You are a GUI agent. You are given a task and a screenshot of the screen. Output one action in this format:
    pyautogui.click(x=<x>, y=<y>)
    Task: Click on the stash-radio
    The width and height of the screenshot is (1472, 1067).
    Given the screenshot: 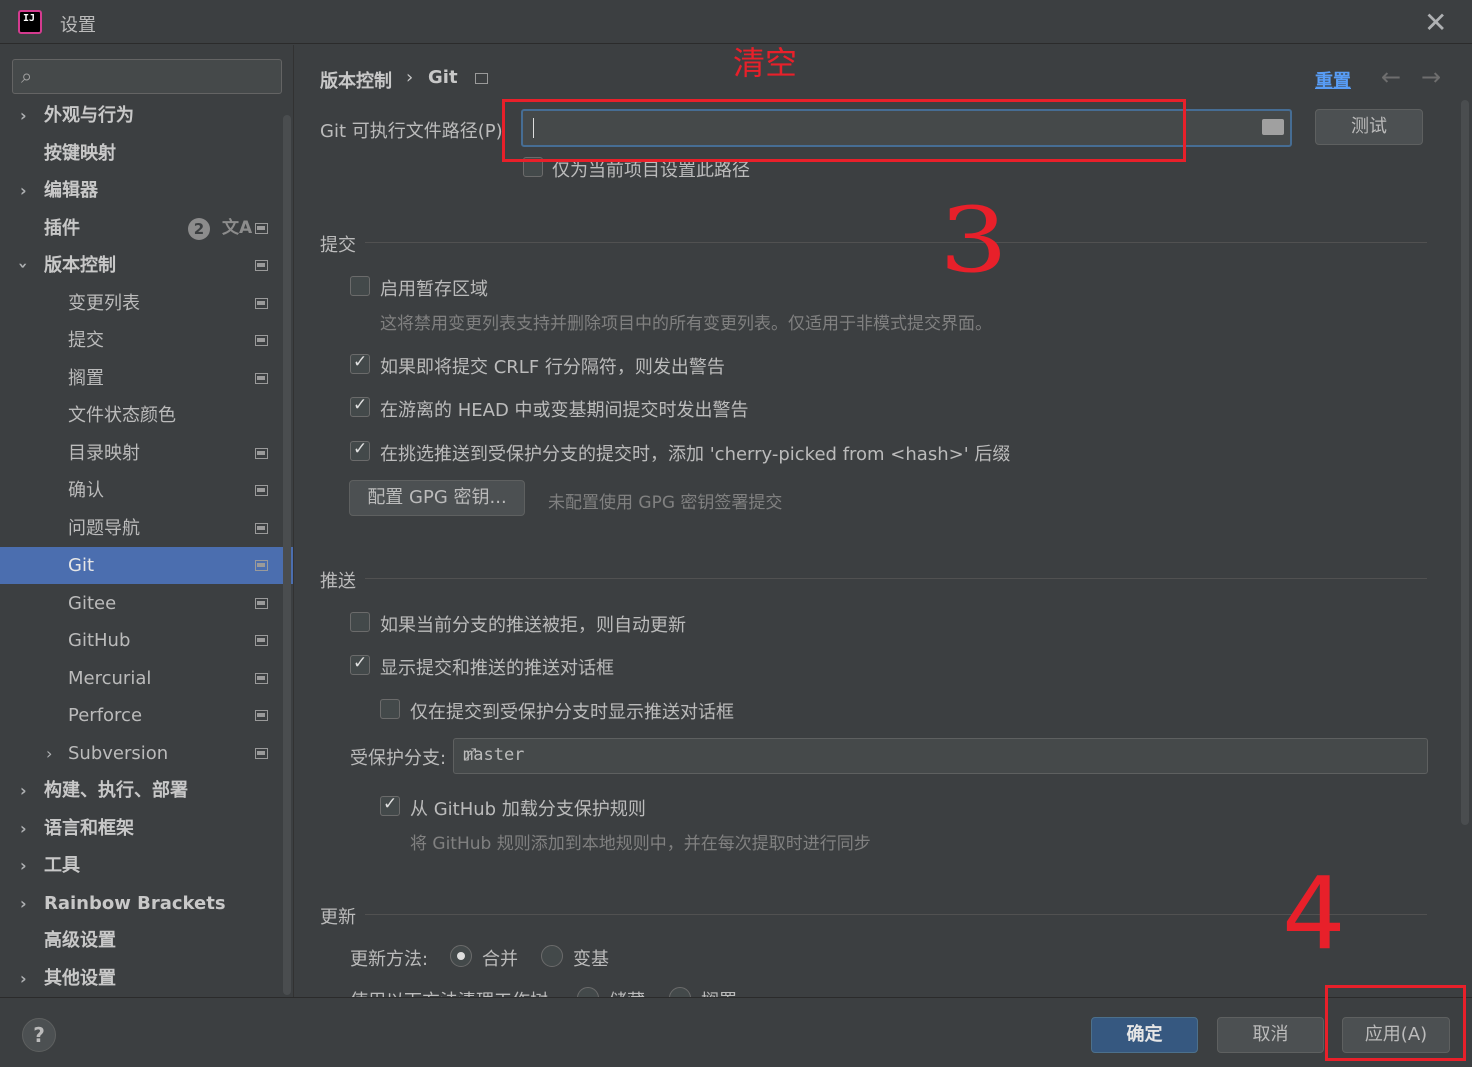 What is the action you would take?
    pyautogui.click(x=588, y=992)
    